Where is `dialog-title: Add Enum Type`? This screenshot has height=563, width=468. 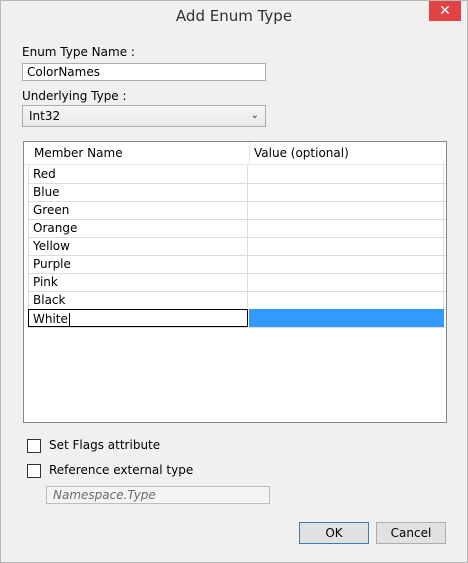 dialog-title: Add Enum Type is located at coordinates (234, 16).